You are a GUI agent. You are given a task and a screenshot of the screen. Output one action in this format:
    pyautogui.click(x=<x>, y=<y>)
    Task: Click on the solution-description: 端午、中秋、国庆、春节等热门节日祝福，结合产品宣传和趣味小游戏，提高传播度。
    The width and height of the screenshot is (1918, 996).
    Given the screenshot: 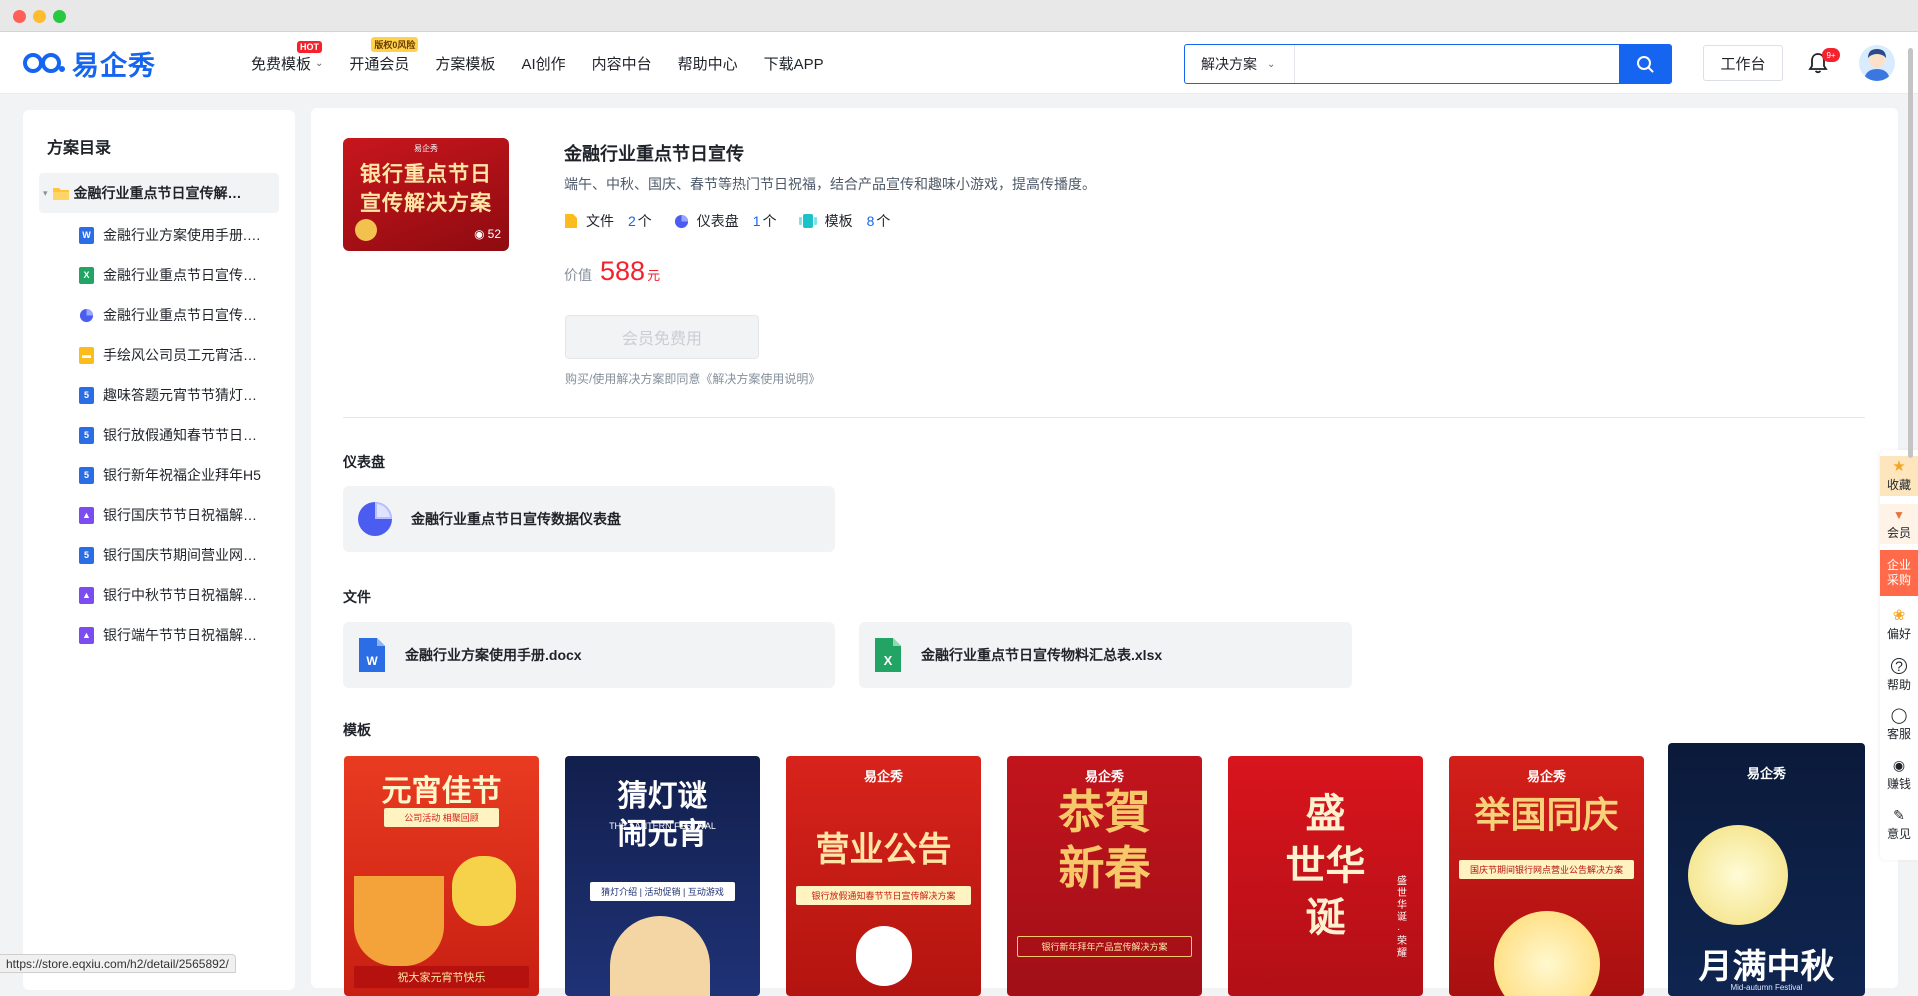 What is the action you would take?
    pyautogui.click(x=830, y=184)
    